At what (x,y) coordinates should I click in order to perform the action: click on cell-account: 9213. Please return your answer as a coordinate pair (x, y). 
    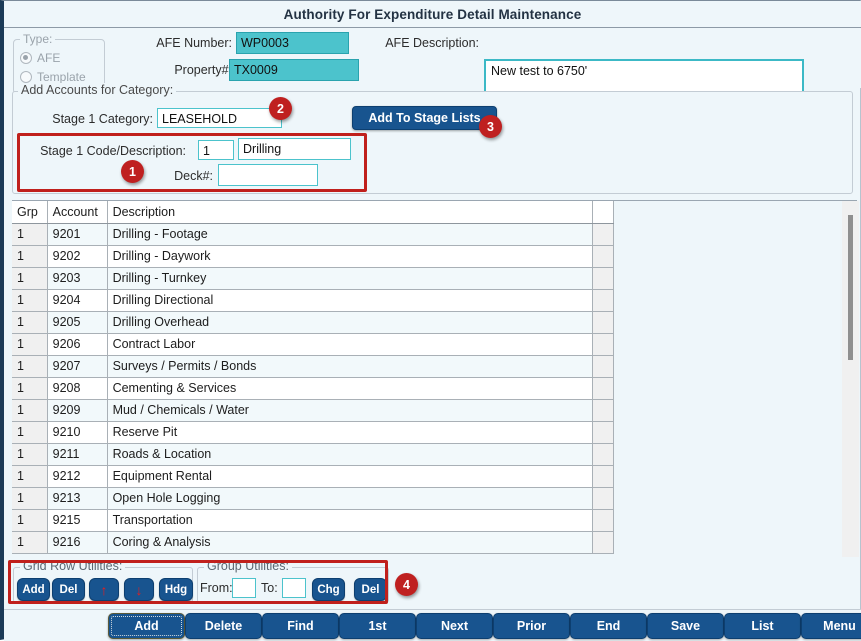
    Looking at the image, I should click on (77, 498).